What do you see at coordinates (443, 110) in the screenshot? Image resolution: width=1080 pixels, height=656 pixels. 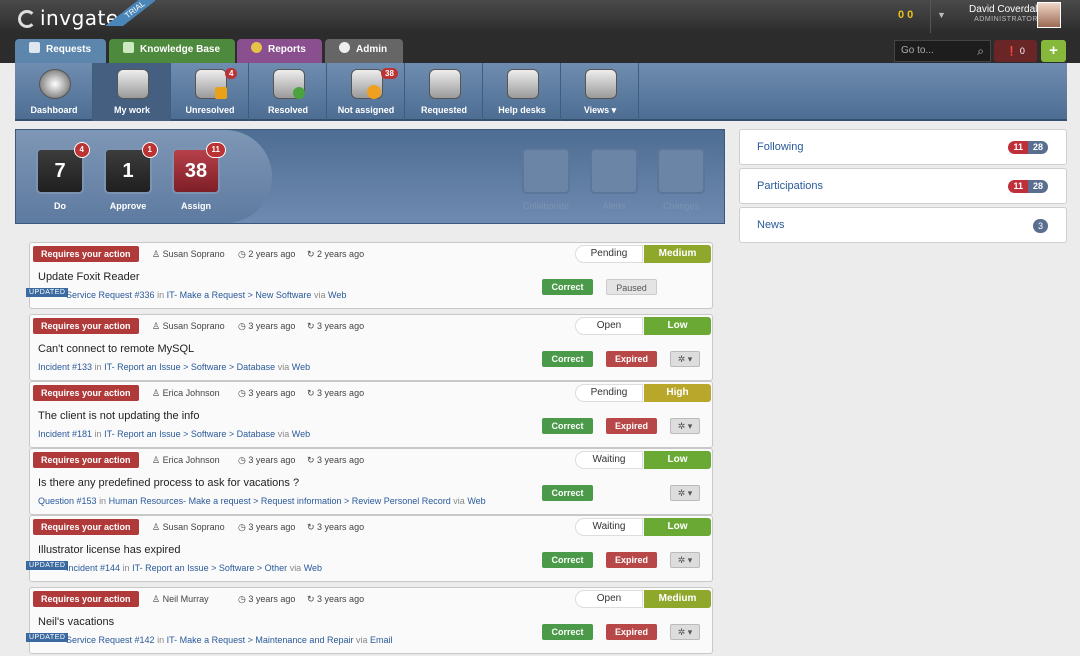 I see `toolbar-label: Requested` at bounding box center [443, 110].